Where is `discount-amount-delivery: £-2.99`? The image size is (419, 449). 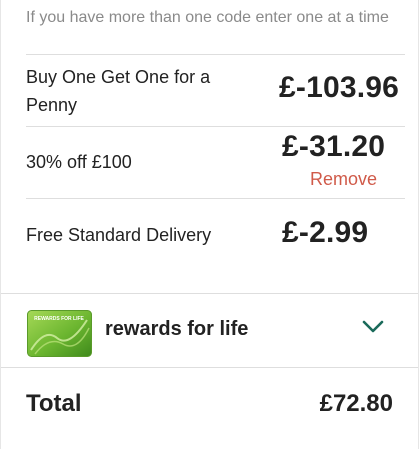 discount-amount-delivery: £-2.99 is located at coordinates (325, 232).